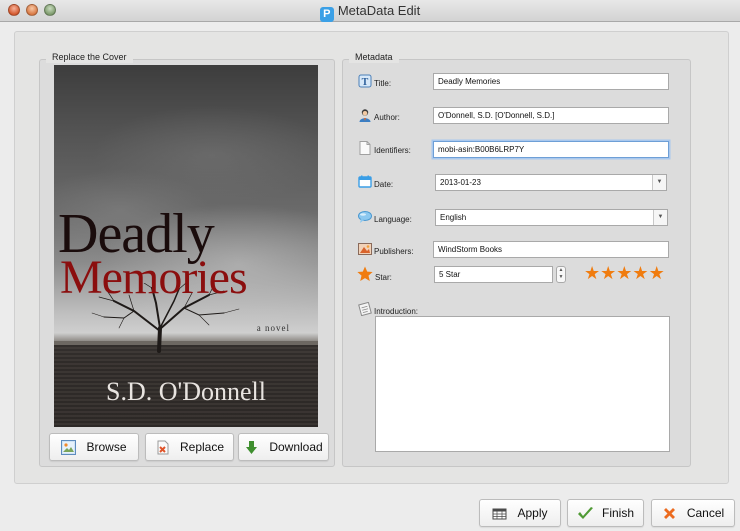 This screenshot has height=531, width=740. Describe the element at coordinates (365, 309) in the screenshot. I see `notepad-icon` at that location.